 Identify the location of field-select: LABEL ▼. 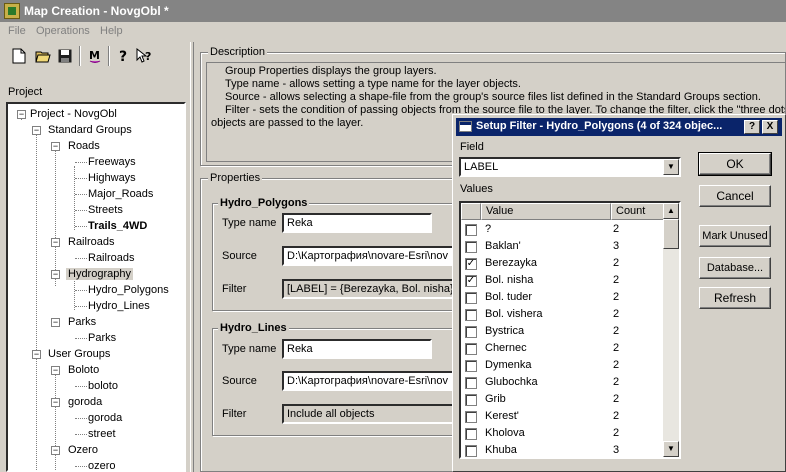
(570, 167).